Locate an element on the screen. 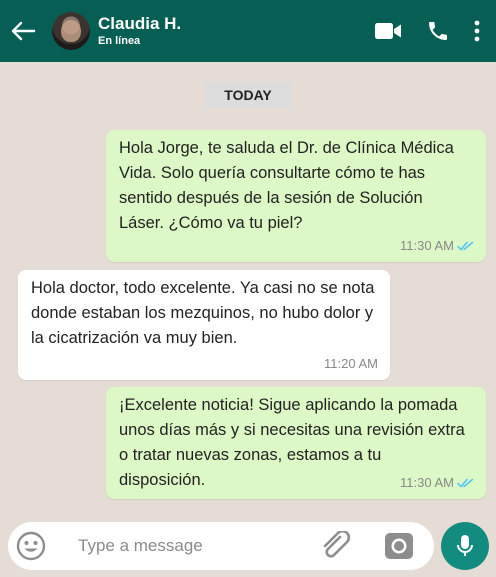 This screenshot has height=577, width=496. day-separator: TODAY is located at coordinates (248, 95).